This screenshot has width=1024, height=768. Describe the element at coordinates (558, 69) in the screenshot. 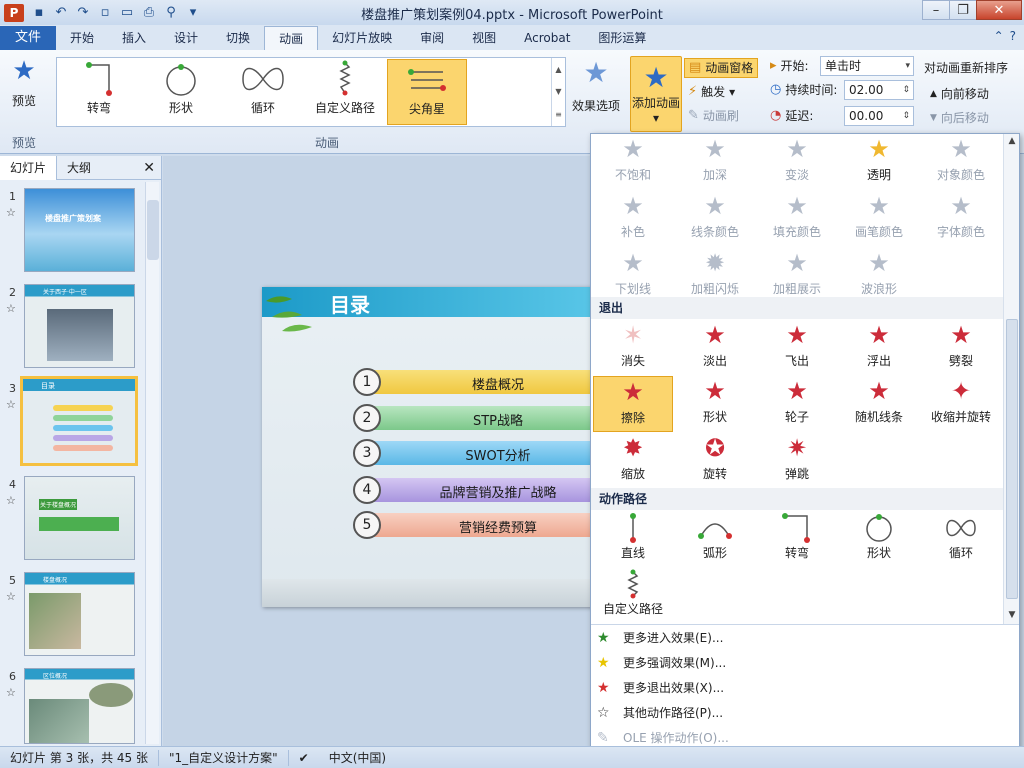

I see `gallery-up-icon: ▲` at that location.